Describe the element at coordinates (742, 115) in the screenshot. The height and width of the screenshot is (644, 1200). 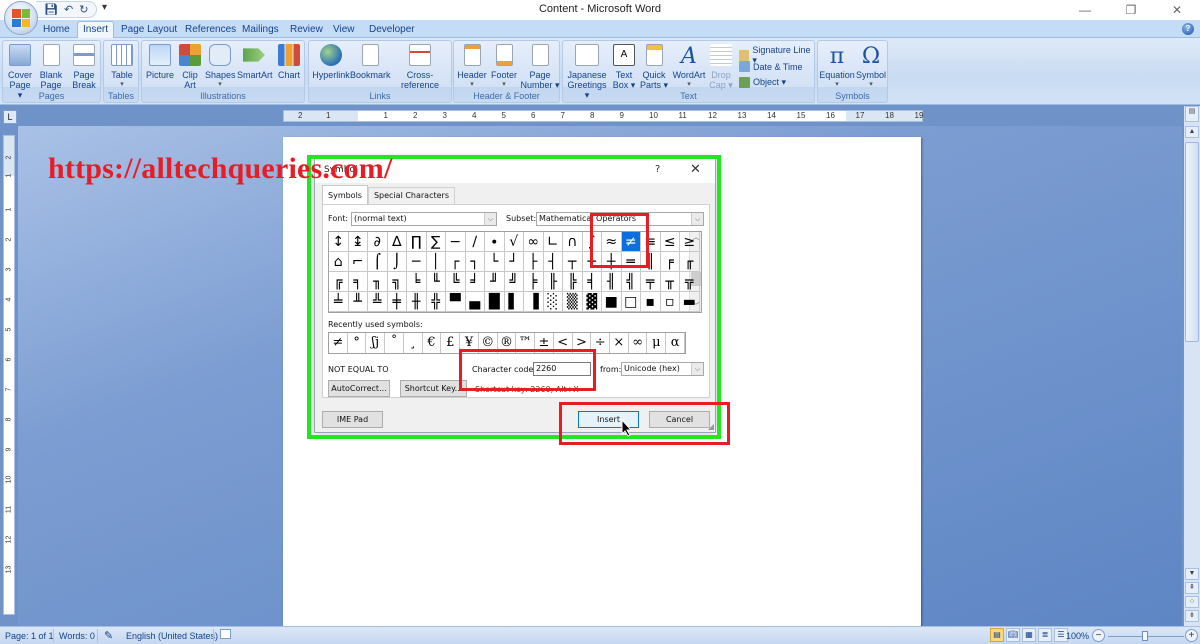
I see `ruler-tick-label: 13` at that location.